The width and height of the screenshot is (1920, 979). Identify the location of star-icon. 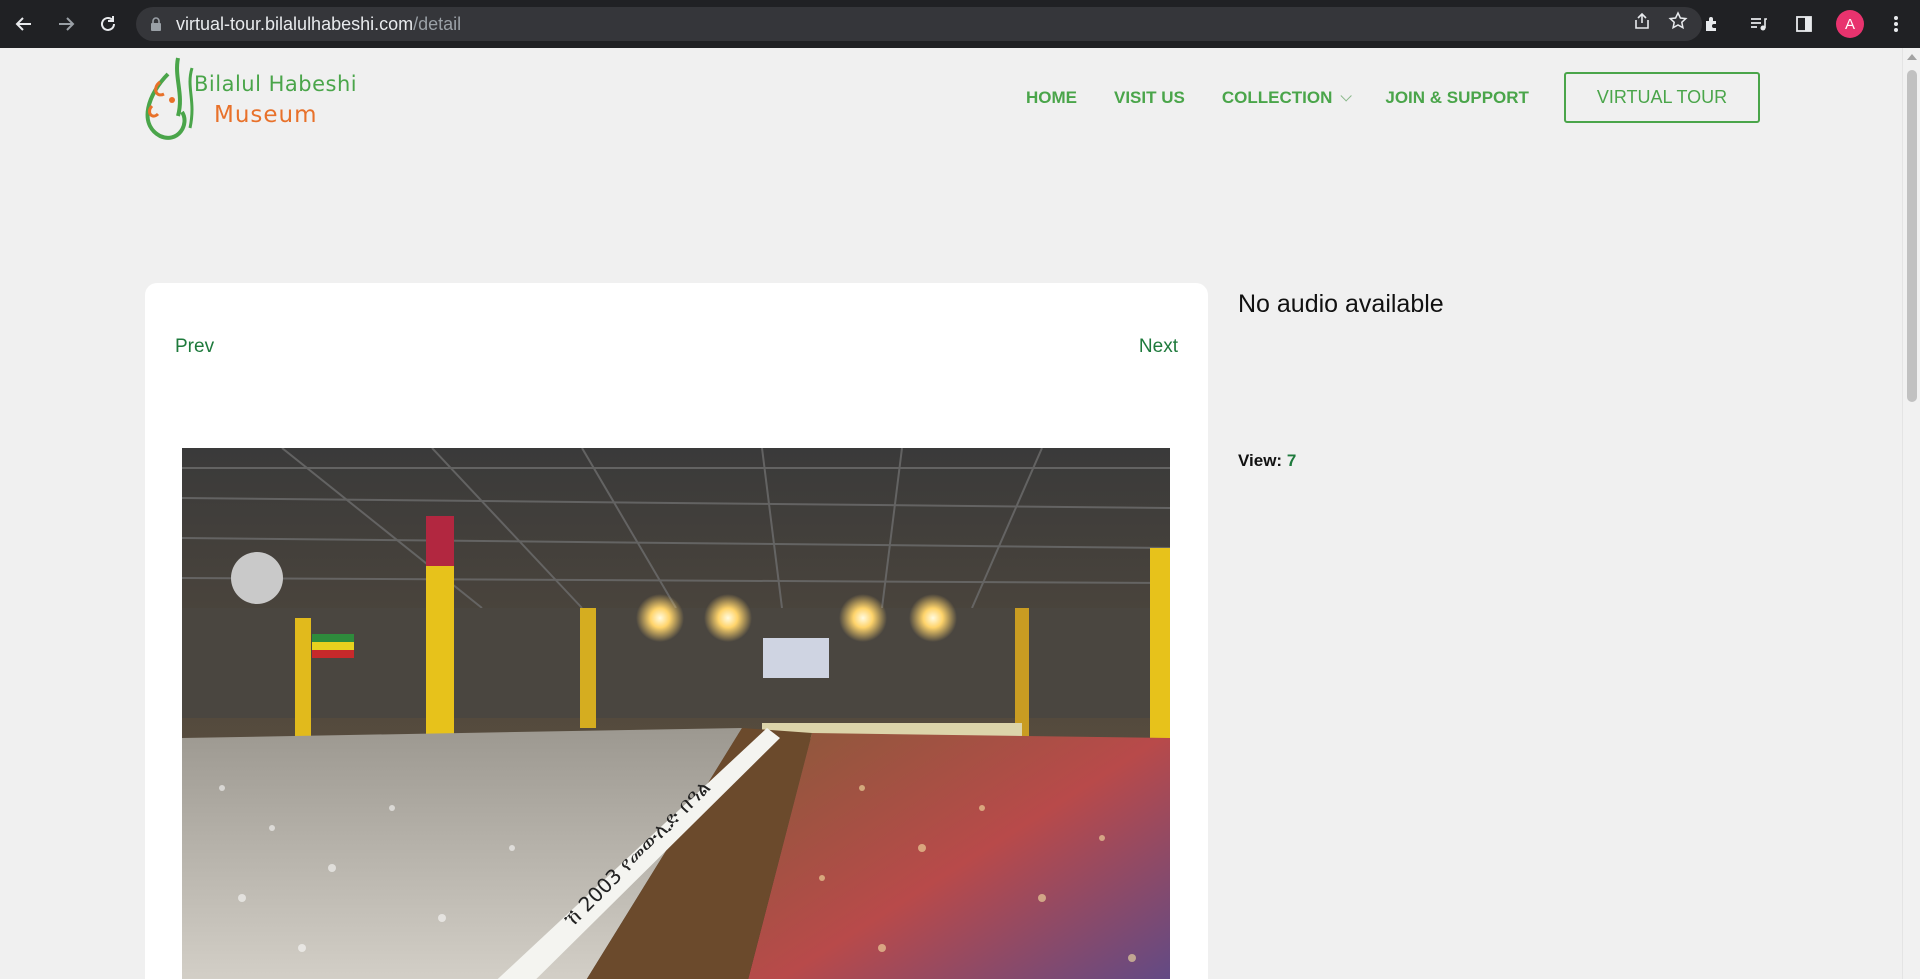
(1678, 24).